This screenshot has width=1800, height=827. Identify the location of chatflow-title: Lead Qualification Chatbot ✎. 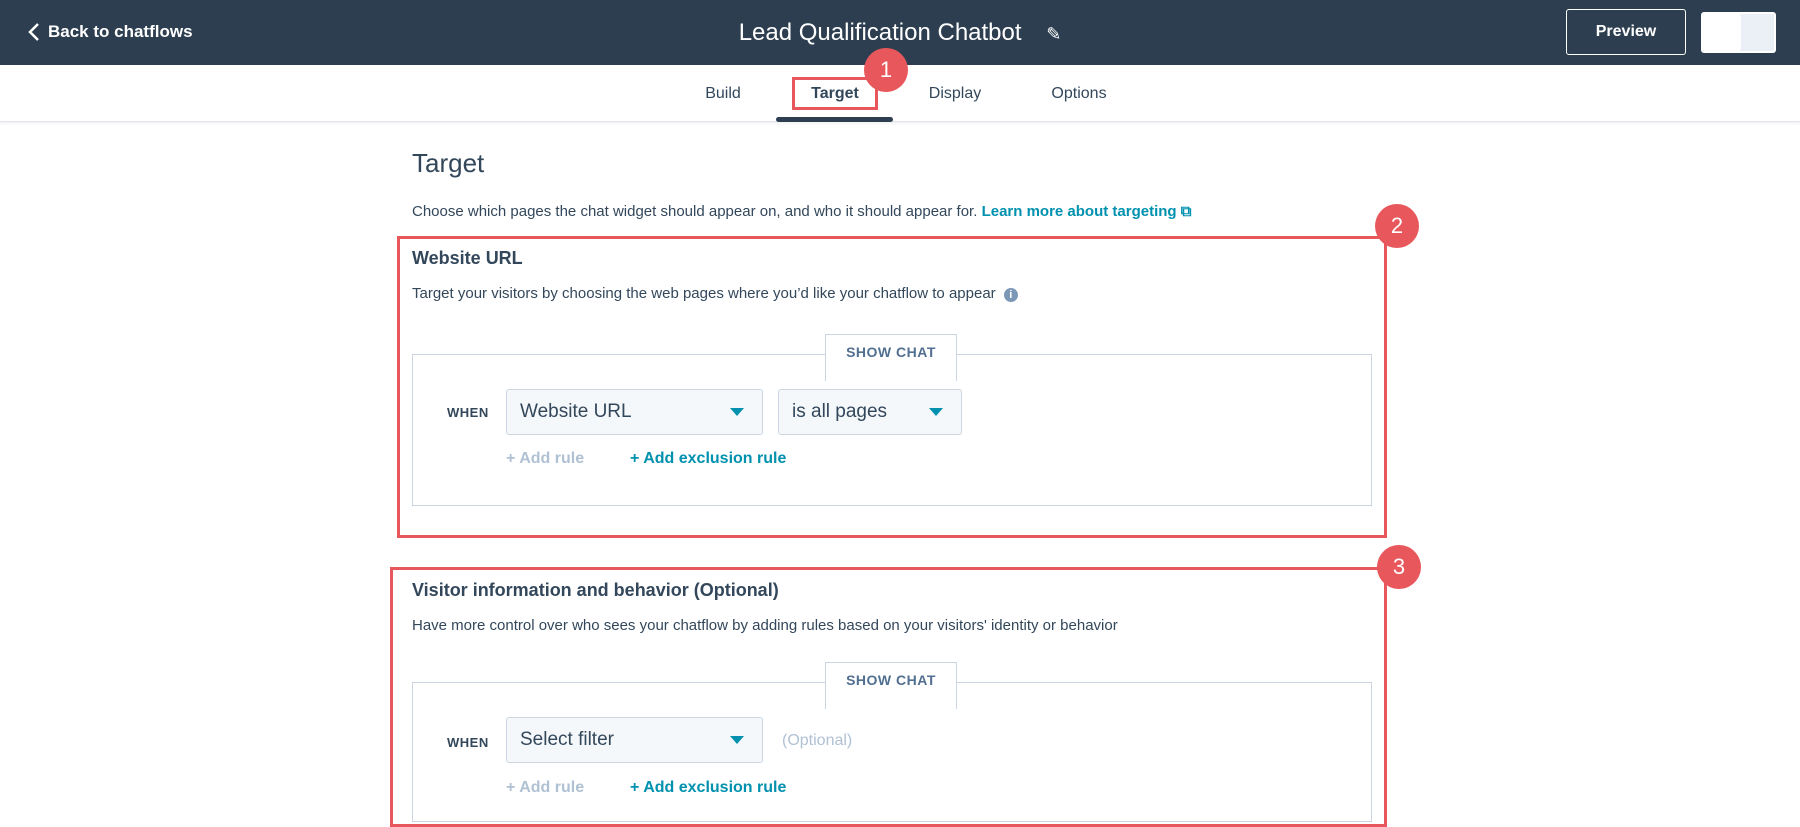
(900, 33).